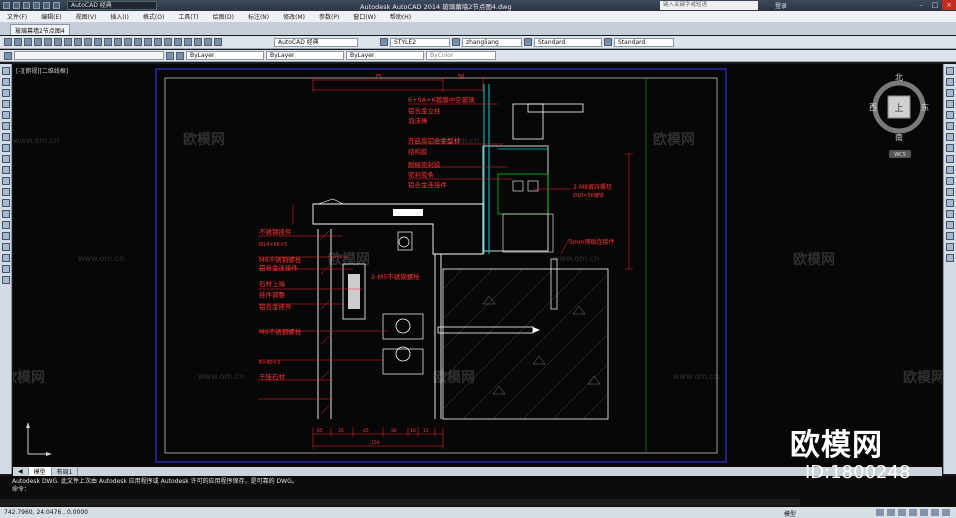 This screenshot has height=518, width=956. I want to click on mirror-icon, so click(950, 93).